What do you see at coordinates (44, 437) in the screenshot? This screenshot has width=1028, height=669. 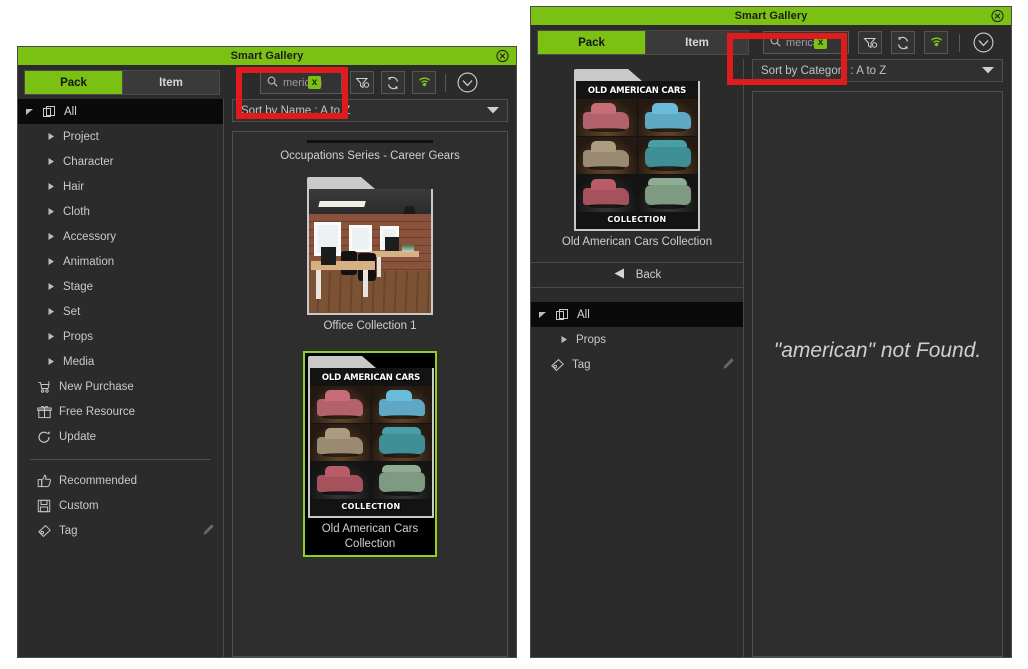 I see `refresh-arrow-icon` at bounding box center [44, 437].